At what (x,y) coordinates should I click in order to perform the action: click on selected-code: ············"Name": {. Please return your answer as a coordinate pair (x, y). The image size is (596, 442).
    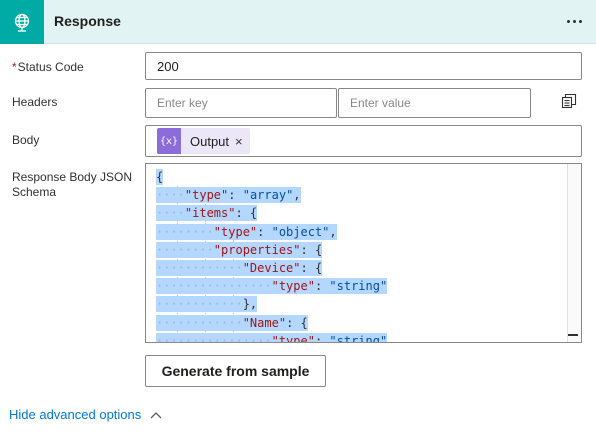
    Looking at the image, I should click on (232, 322).